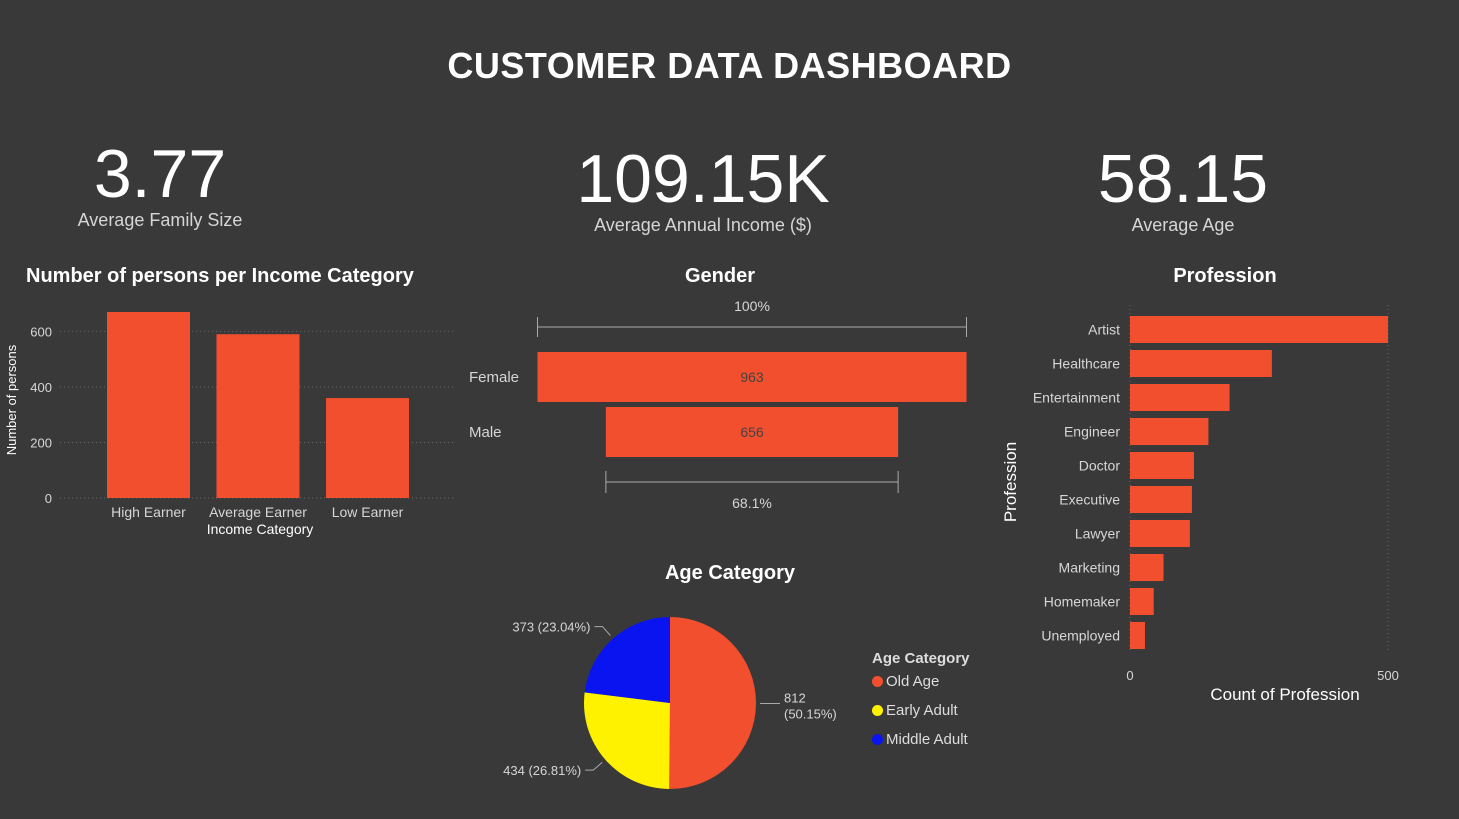 This screenshot has height=819, width=1459. Describe the element at coordinates (41, 442) in the screenshot. I see `y-tick-label: 200` at that location.